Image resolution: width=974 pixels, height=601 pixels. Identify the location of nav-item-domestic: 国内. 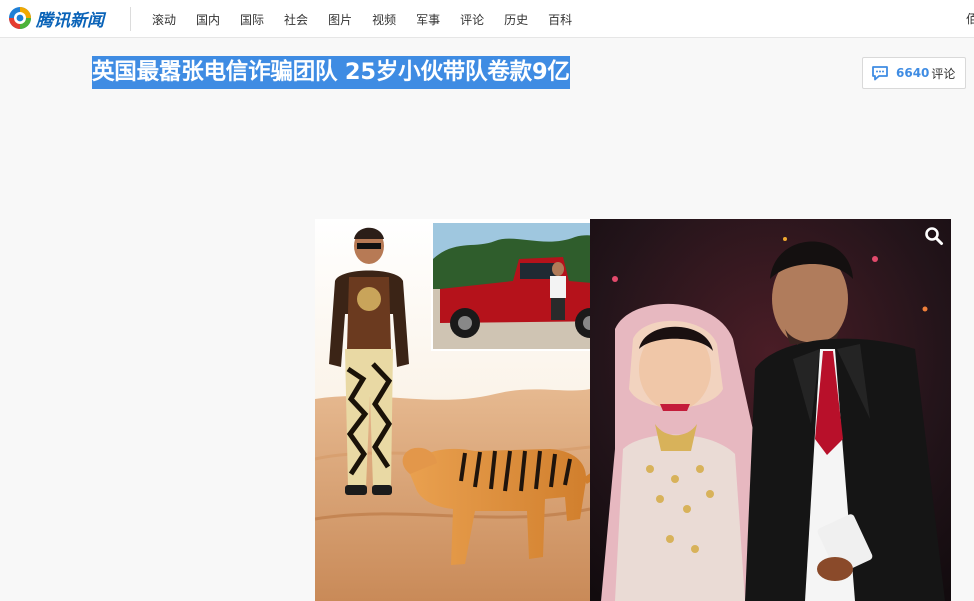
(208, 19).